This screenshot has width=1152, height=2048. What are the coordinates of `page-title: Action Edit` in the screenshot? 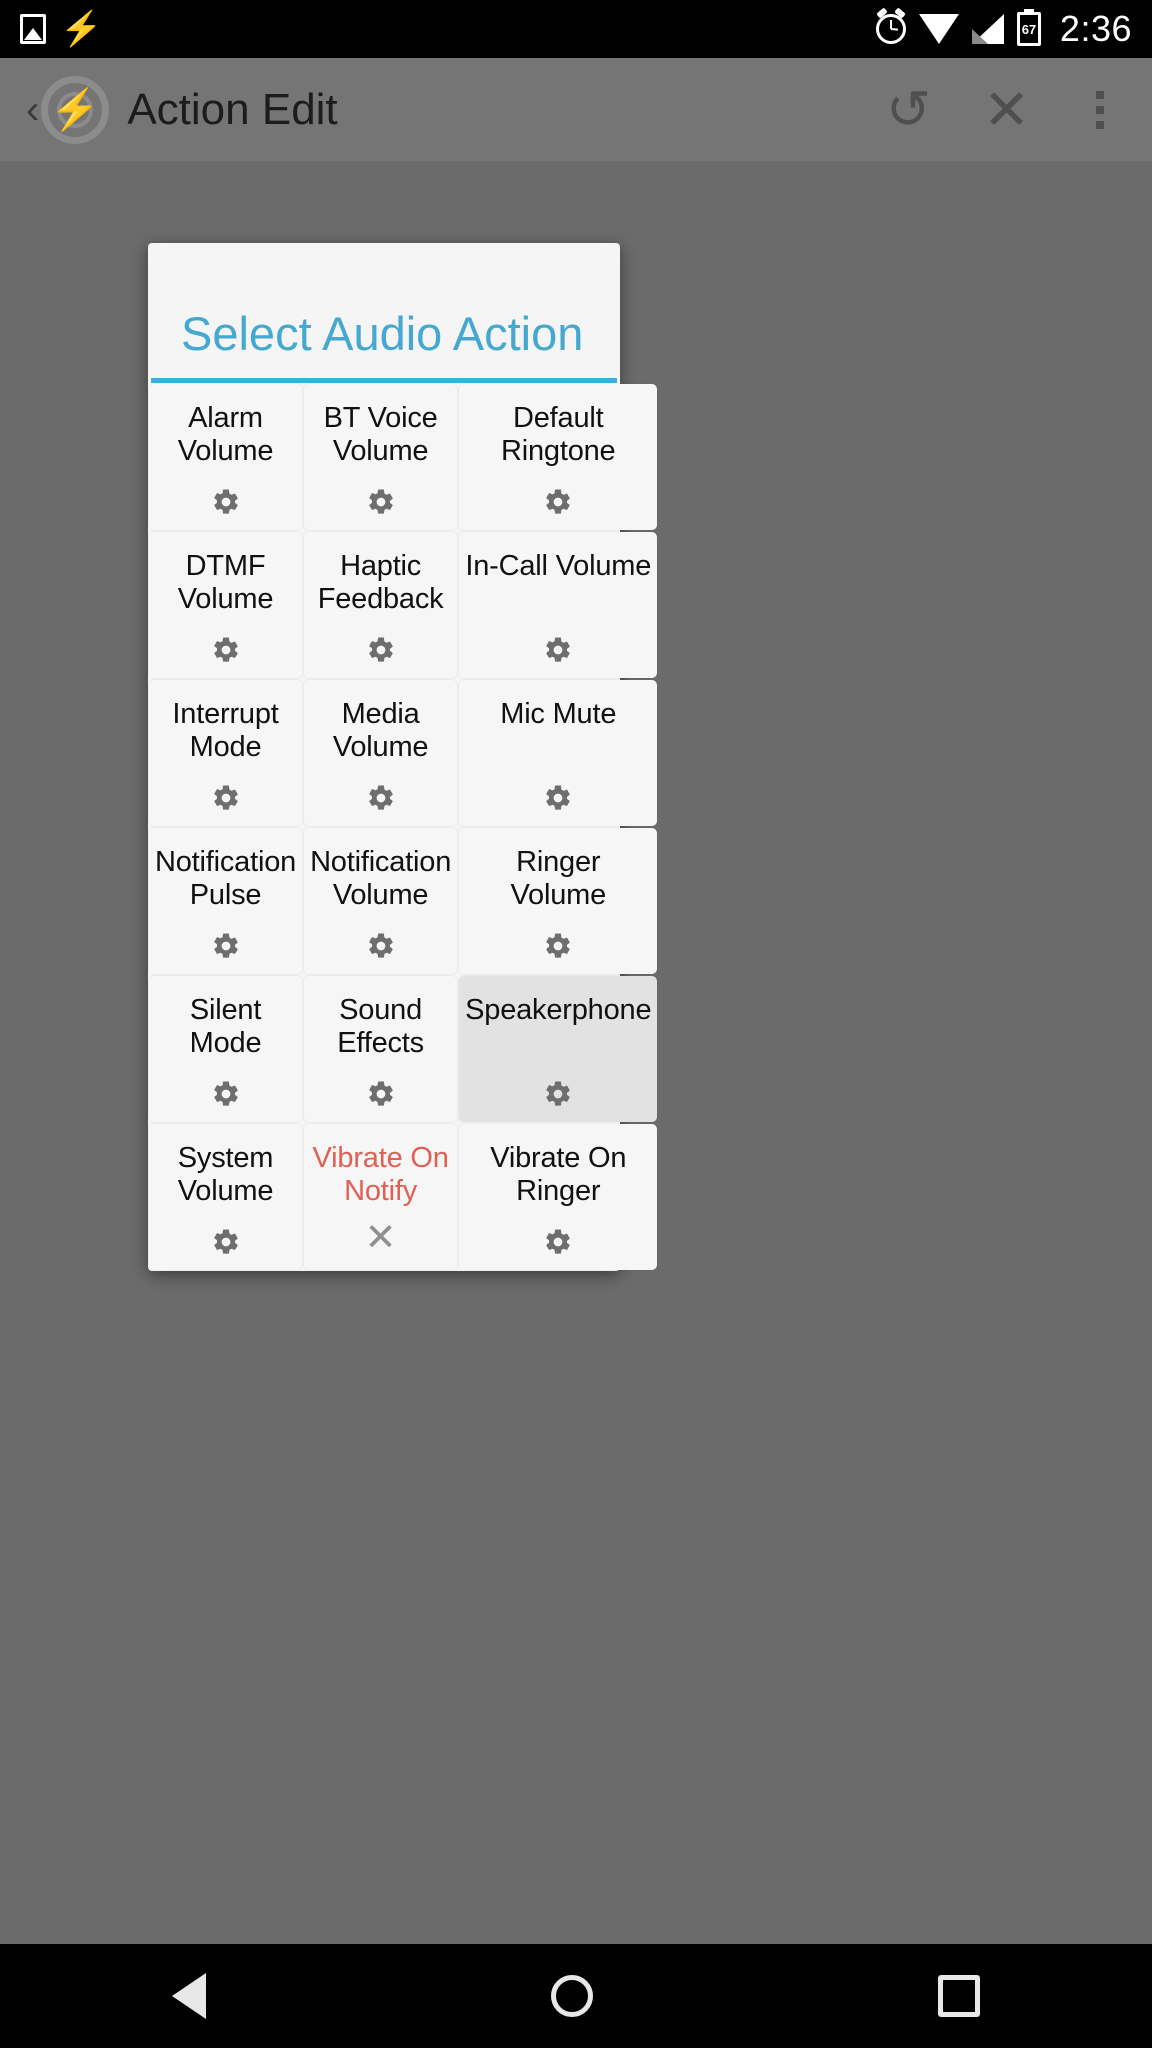 It's located at (232, 109).